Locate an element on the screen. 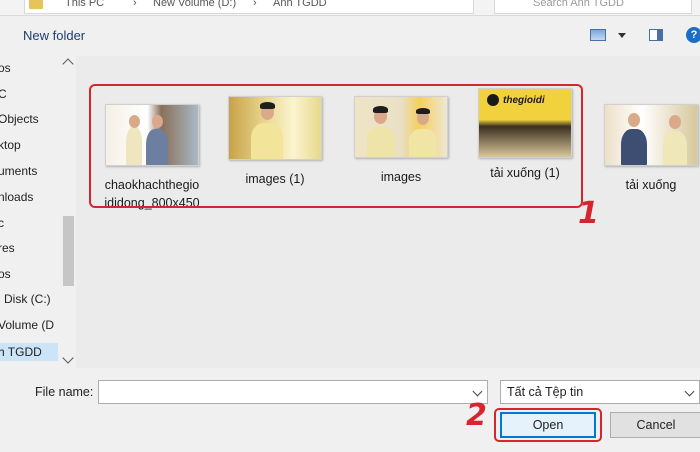 Image resolution: width=700 pixels, height=452 pixels. folder-icon is located at coordinates (36, 4).